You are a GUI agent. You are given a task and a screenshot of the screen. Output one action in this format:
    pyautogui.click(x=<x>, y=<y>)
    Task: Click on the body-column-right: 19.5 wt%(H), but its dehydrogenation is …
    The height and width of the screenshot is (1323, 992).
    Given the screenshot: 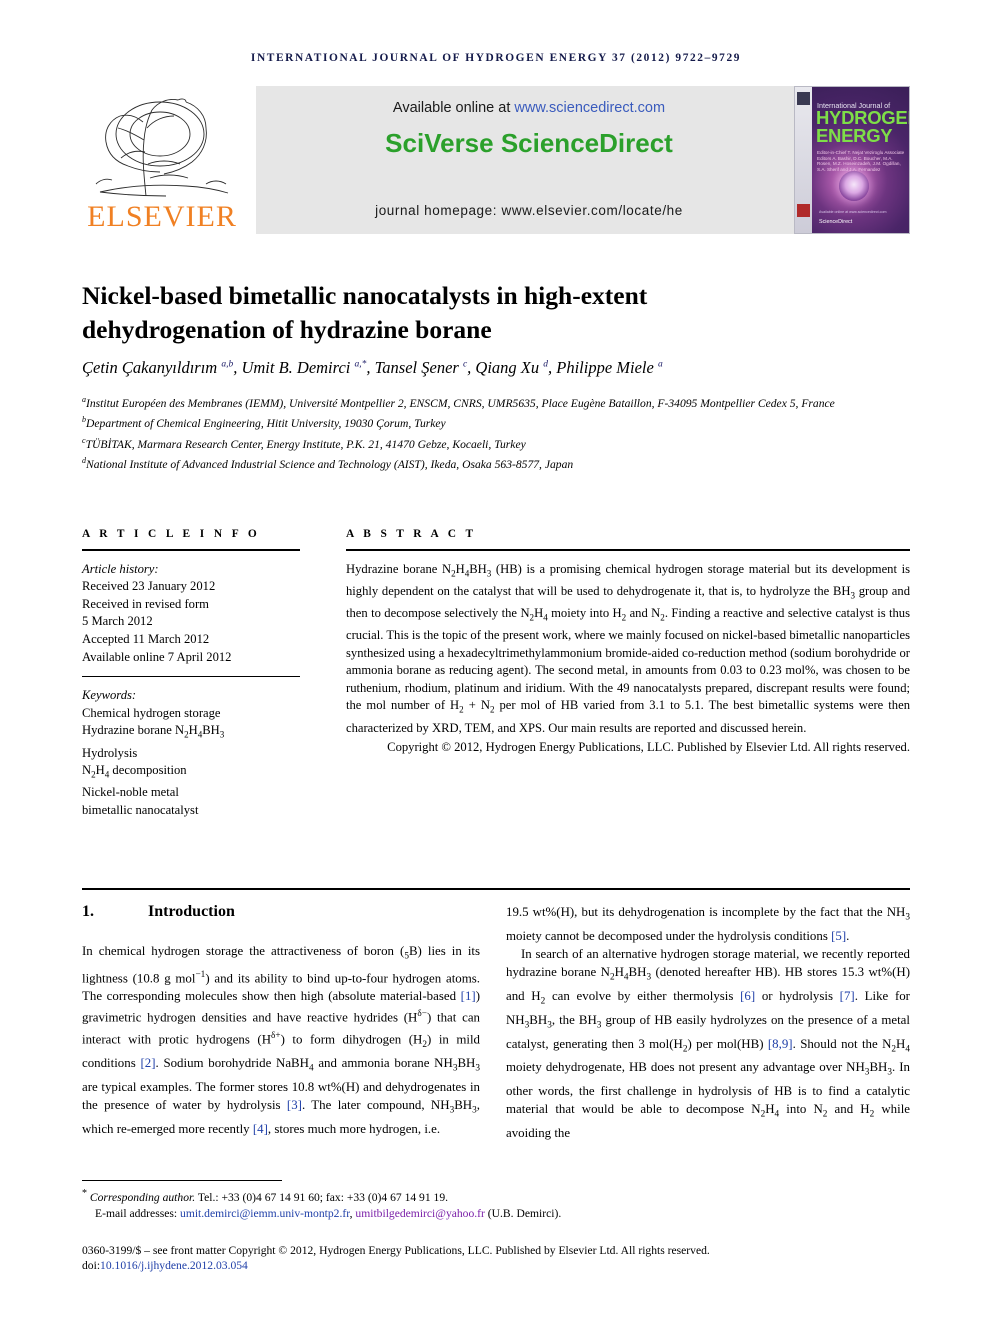 What is the action you would take?
    pyautogui.click(x=708, y=1022)
    